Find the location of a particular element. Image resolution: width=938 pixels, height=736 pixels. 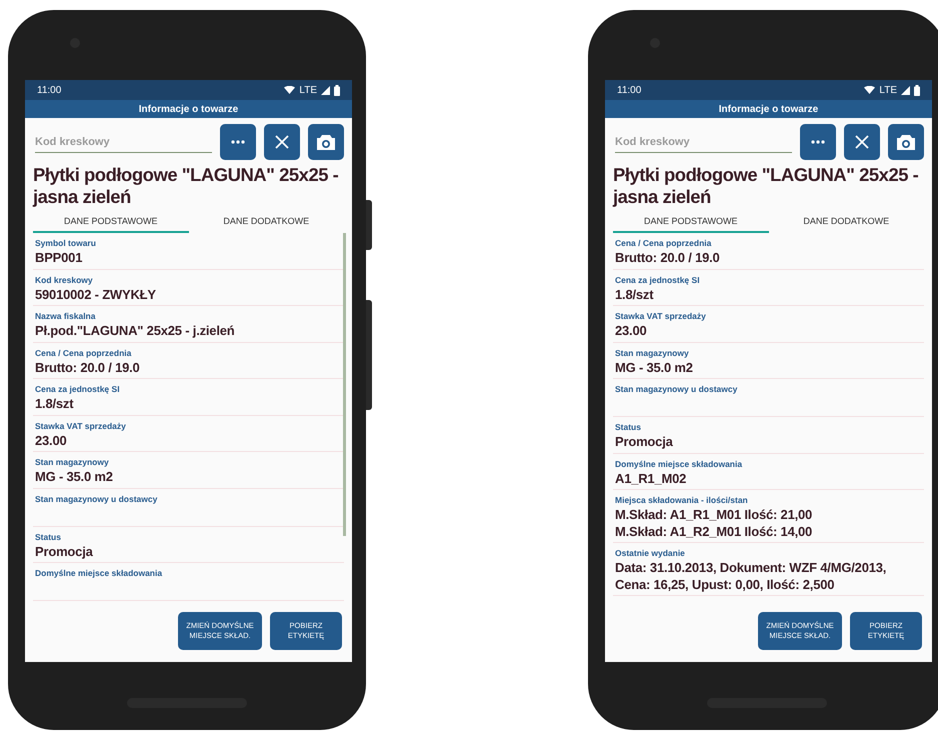

field-label: Kod kreskowy is located at coordinates (64, 280).